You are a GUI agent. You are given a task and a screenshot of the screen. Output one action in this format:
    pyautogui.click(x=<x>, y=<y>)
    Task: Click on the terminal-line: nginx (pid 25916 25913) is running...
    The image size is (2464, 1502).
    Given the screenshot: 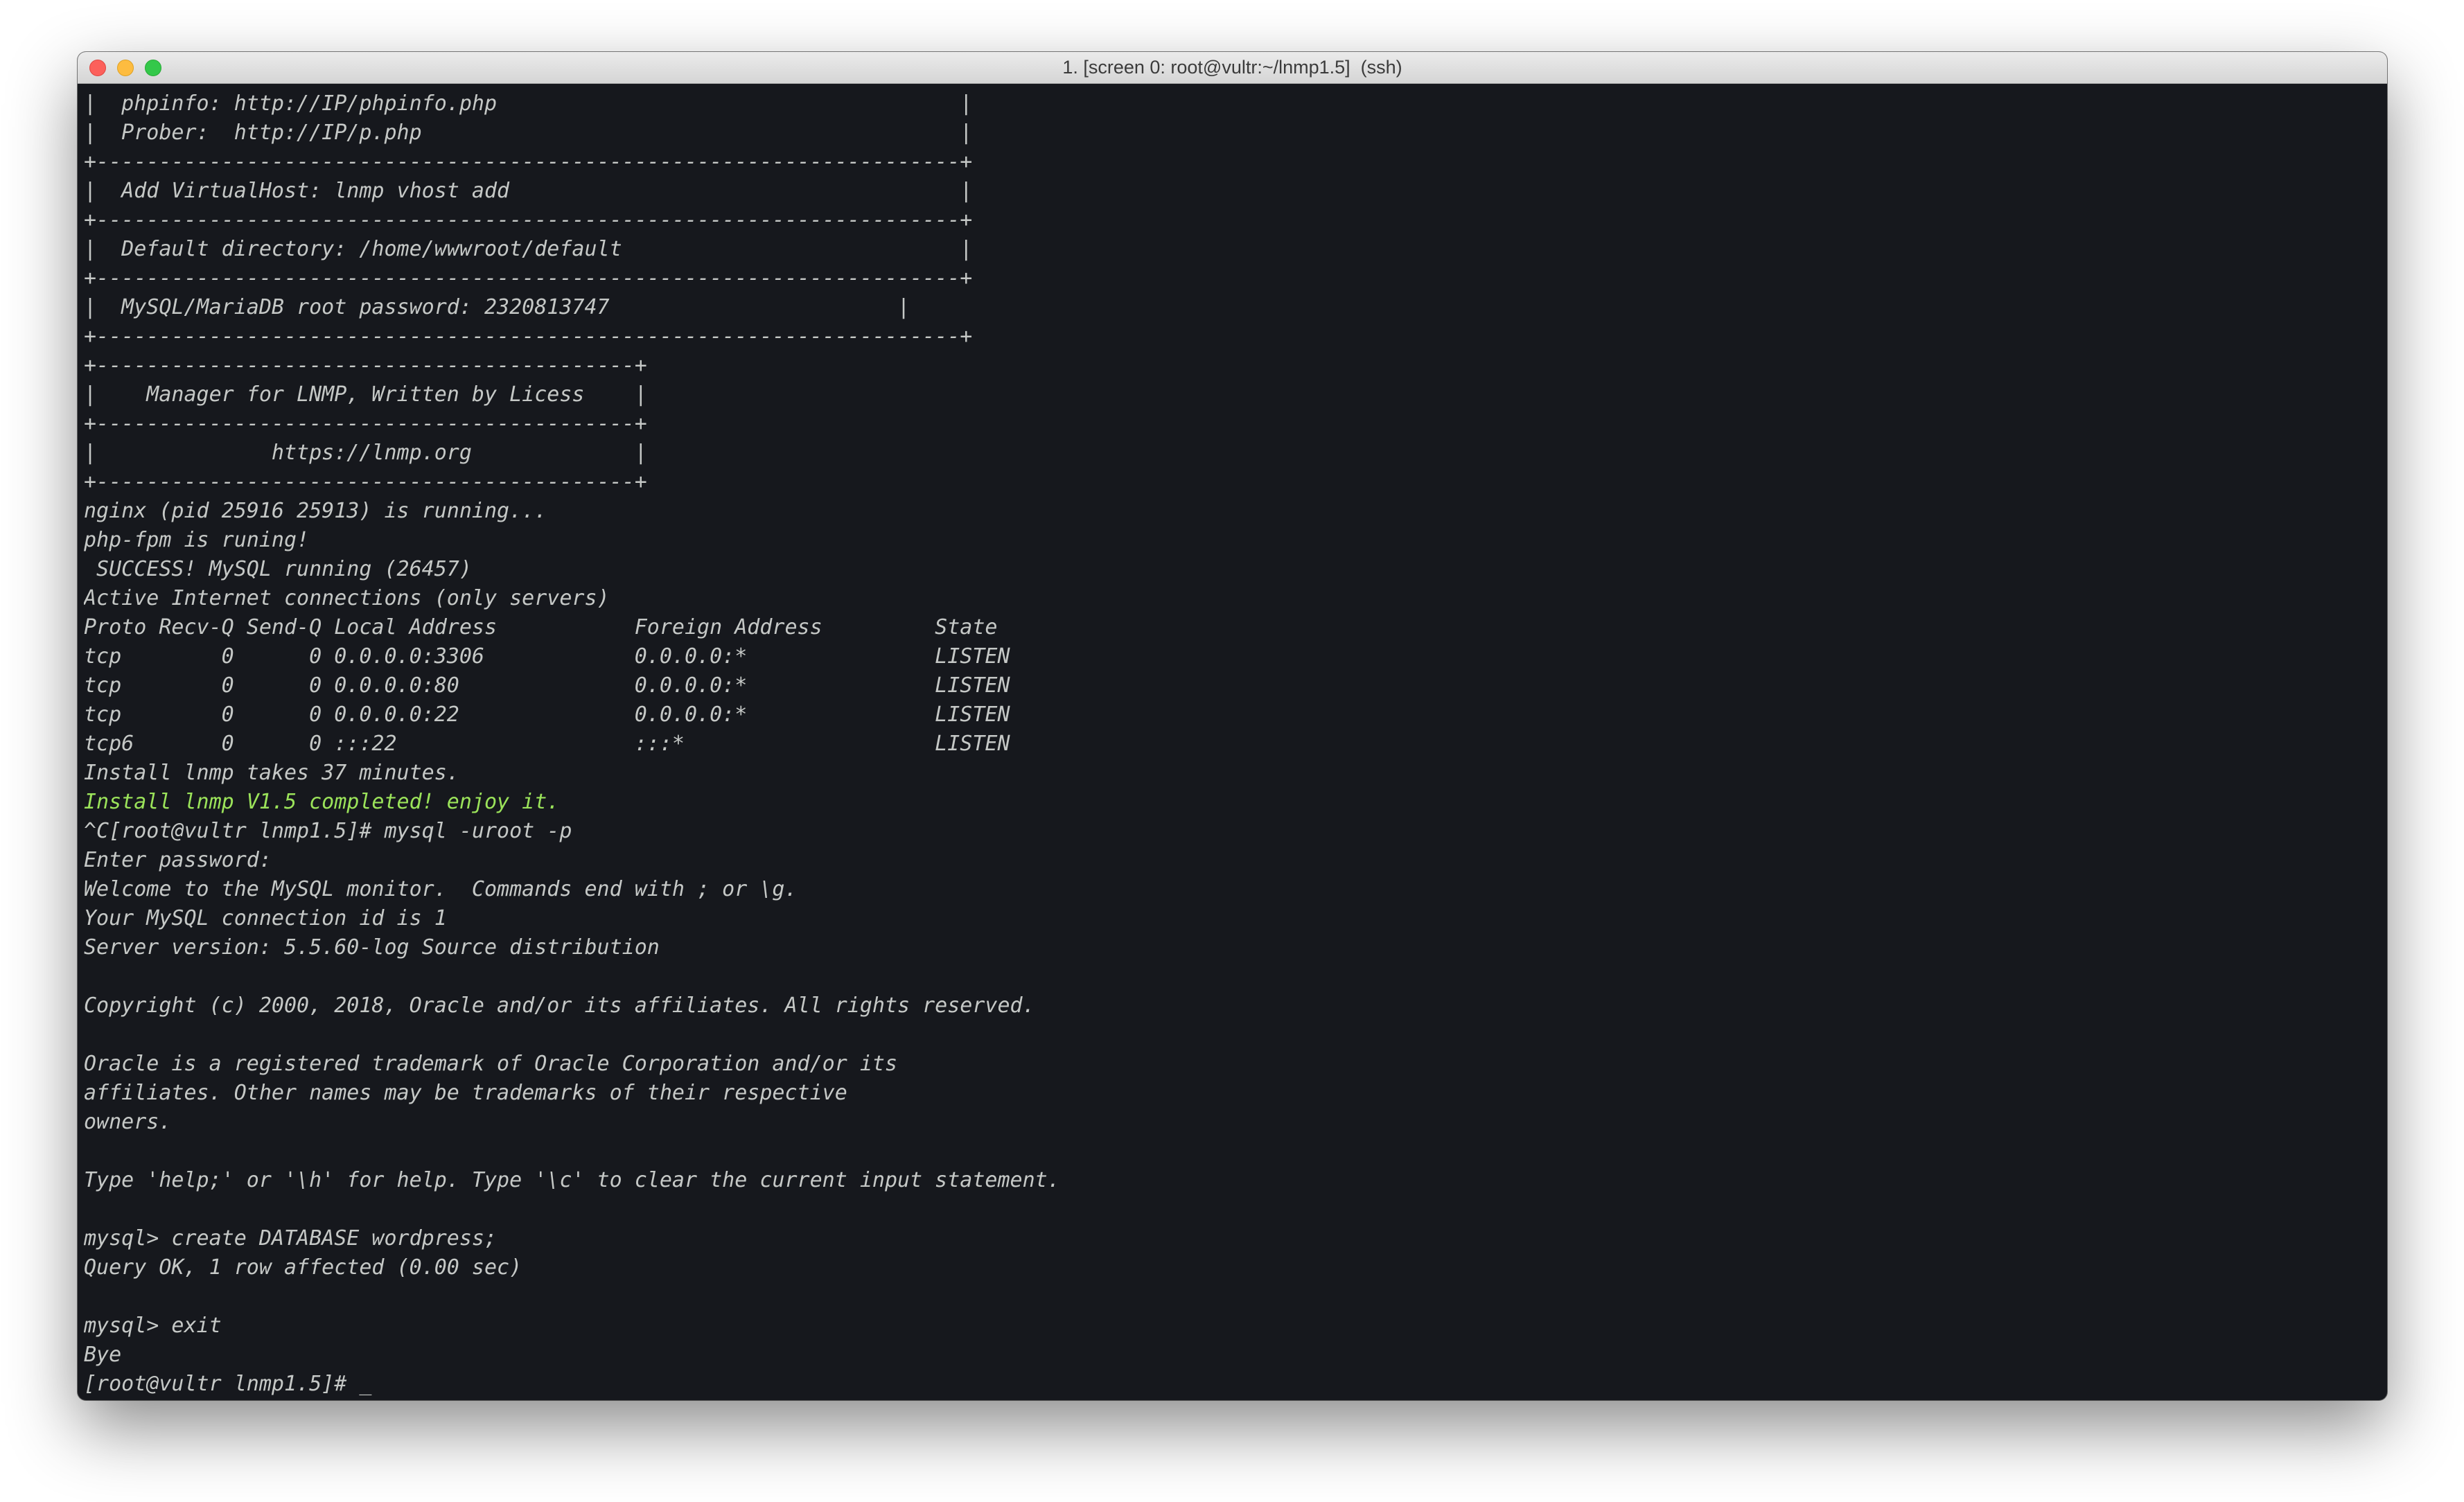 What is the action you would take?
    pyautogui.click(x=315, y=511)
    